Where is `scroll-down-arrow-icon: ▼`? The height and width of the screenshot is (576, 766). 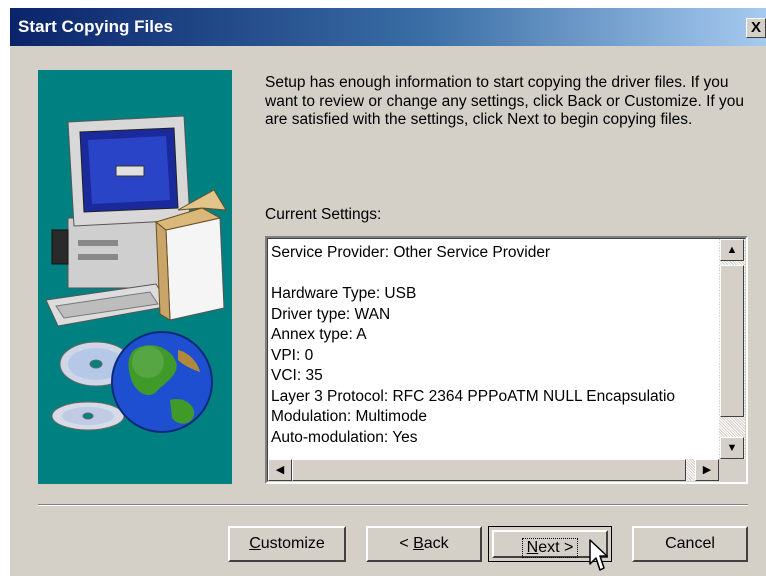
scroll-down-arrow-icon: ▼ is located at coordinates (732, 448).